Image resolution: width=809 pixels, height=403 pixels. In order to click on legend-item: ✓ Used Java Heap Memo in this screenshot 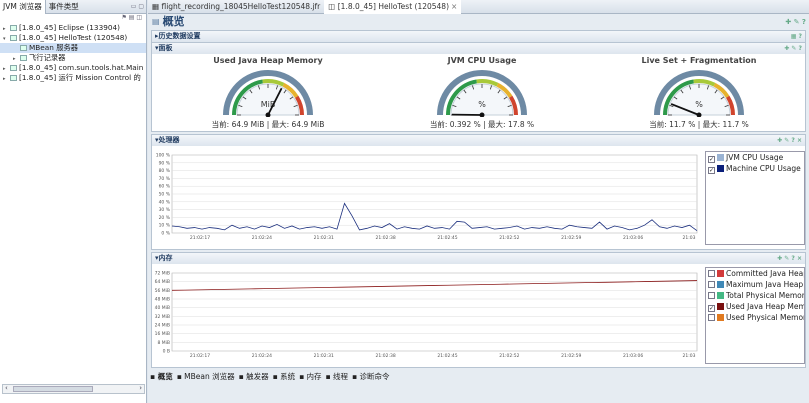, I will do `click(755, 306)`.